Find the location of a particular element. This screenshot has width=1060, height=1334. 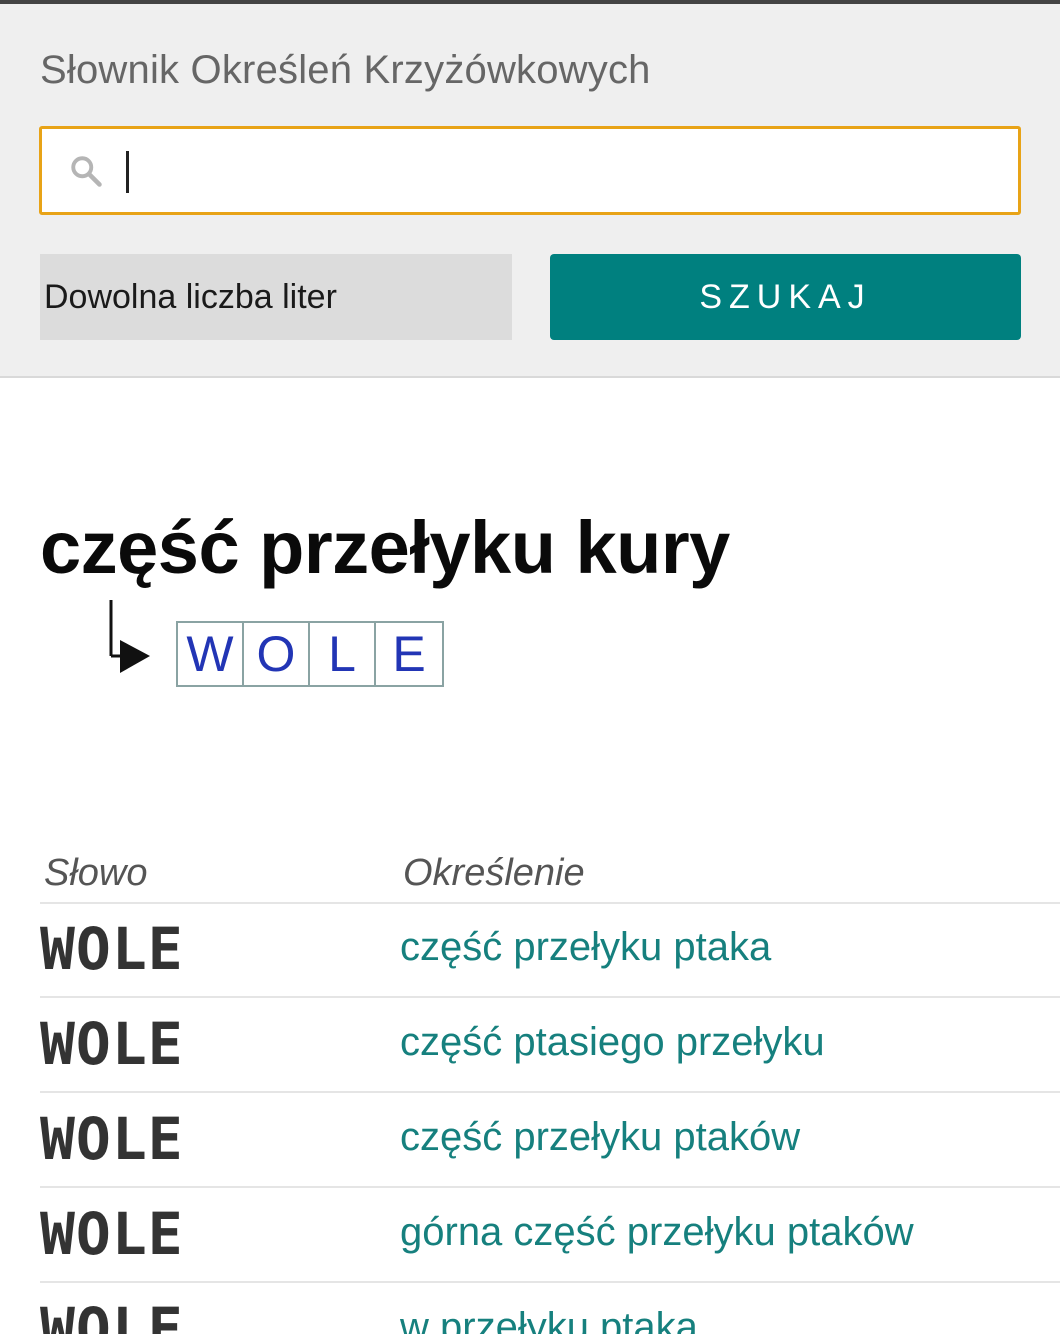

table-row: WOLE w przełyku ptaka is located at coordinates (550, 1308).